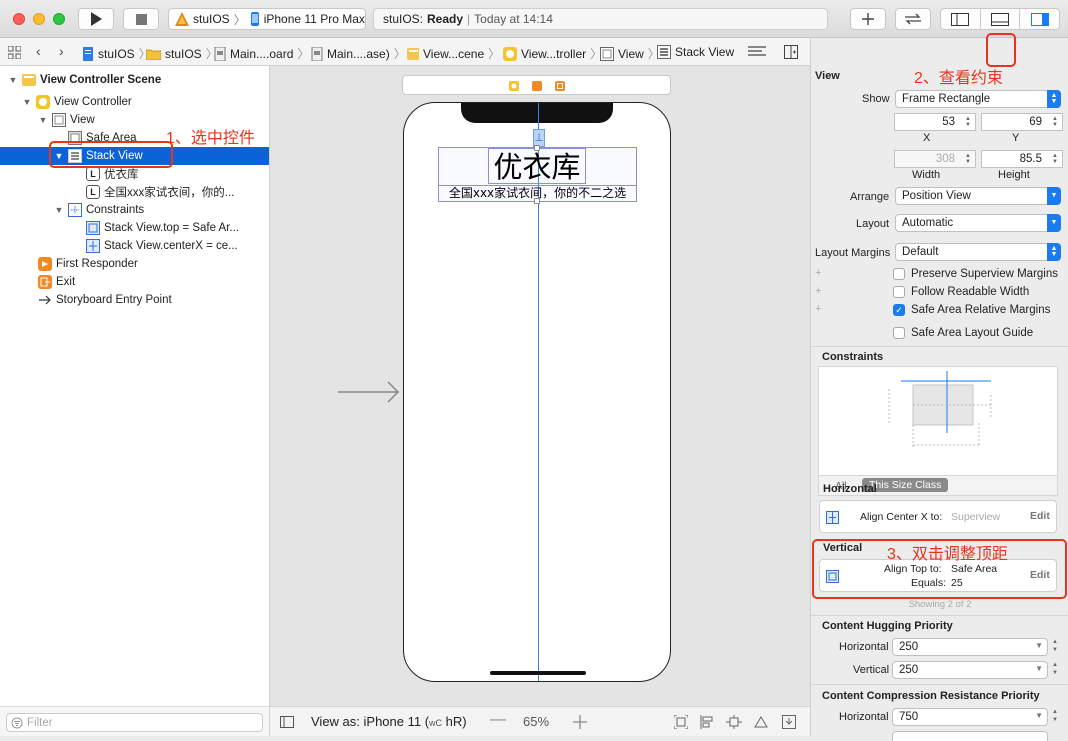  I want to click on breadcrumb-scene: View...cene 〉, so click(453, 53).